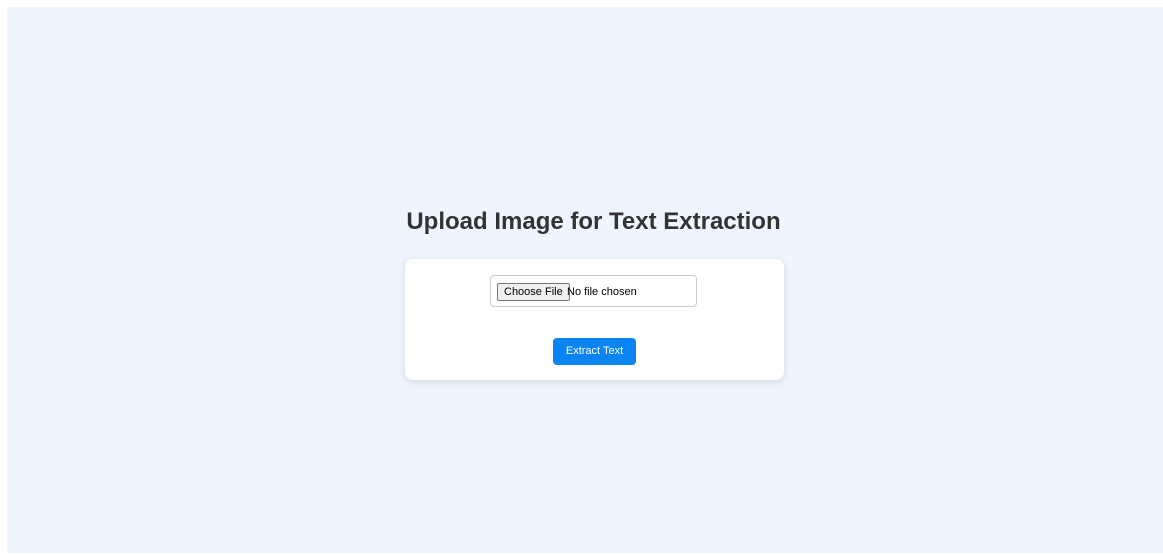 This screenshot has height=554, width=1163. I want to click on file-status-text: No file chosen, so click(602, 292).